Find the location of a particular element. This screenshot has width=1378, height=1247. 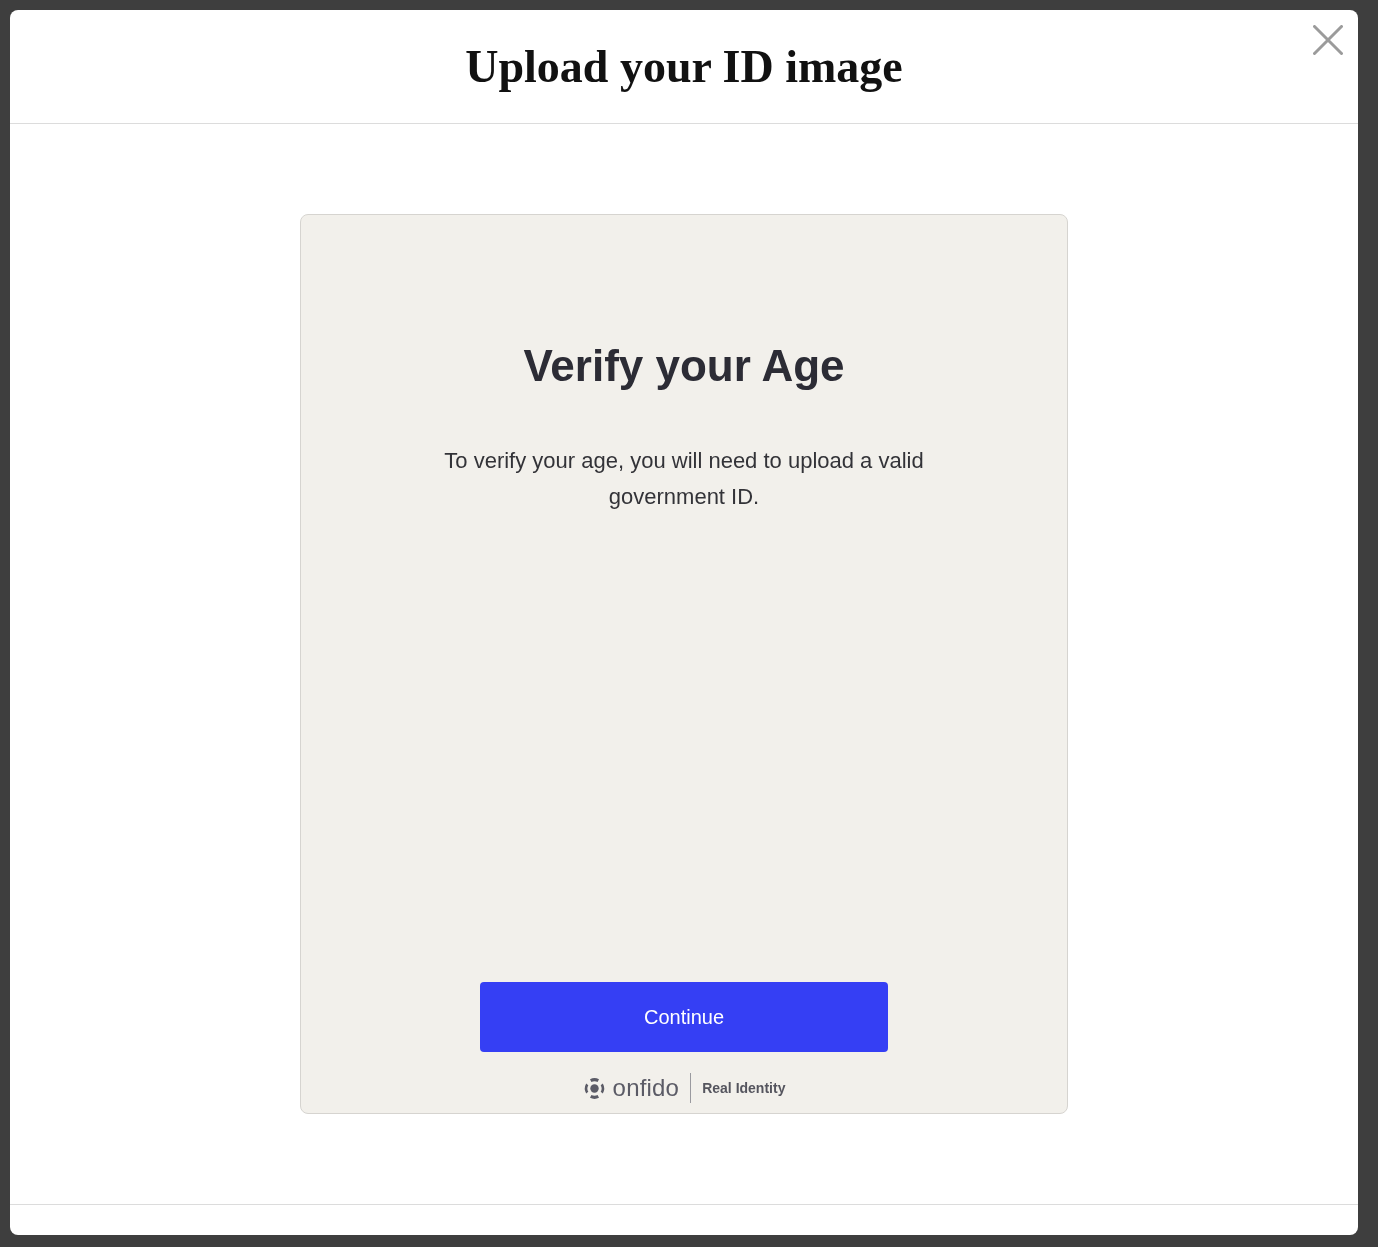

logo-icon is located at coordinates (594, 1088).